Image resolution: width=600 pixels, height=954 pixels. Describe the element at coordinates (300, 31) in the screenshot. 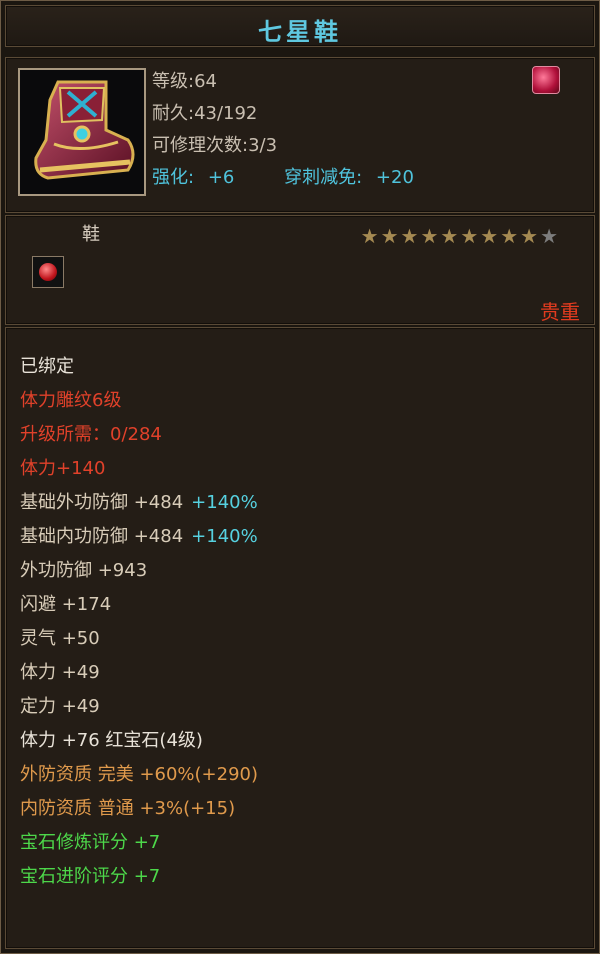

I see `item-name: 七星鞋` at that location.